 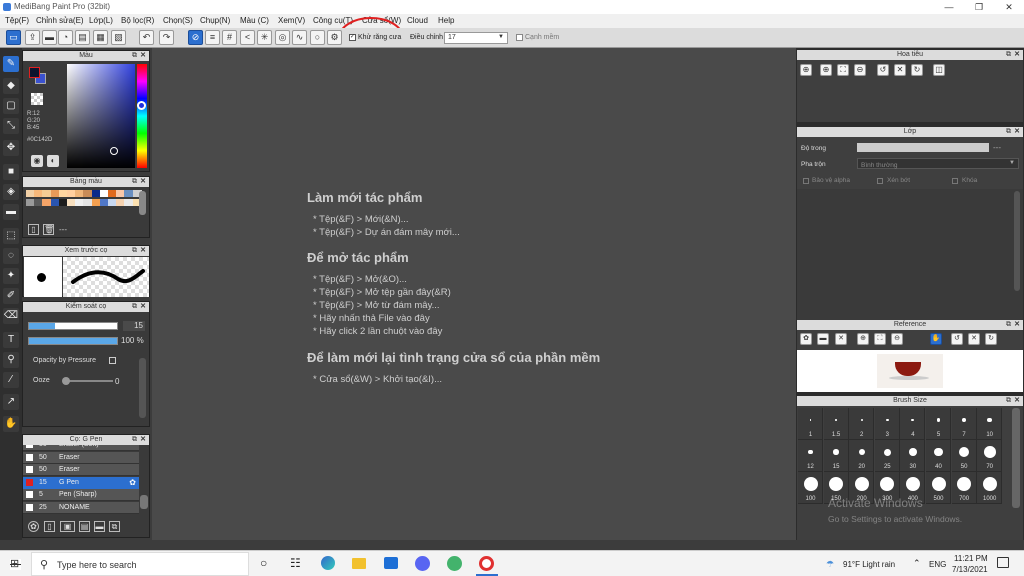 I want to click on brush-menu-icon: ▣, so click(x=67, y=526).